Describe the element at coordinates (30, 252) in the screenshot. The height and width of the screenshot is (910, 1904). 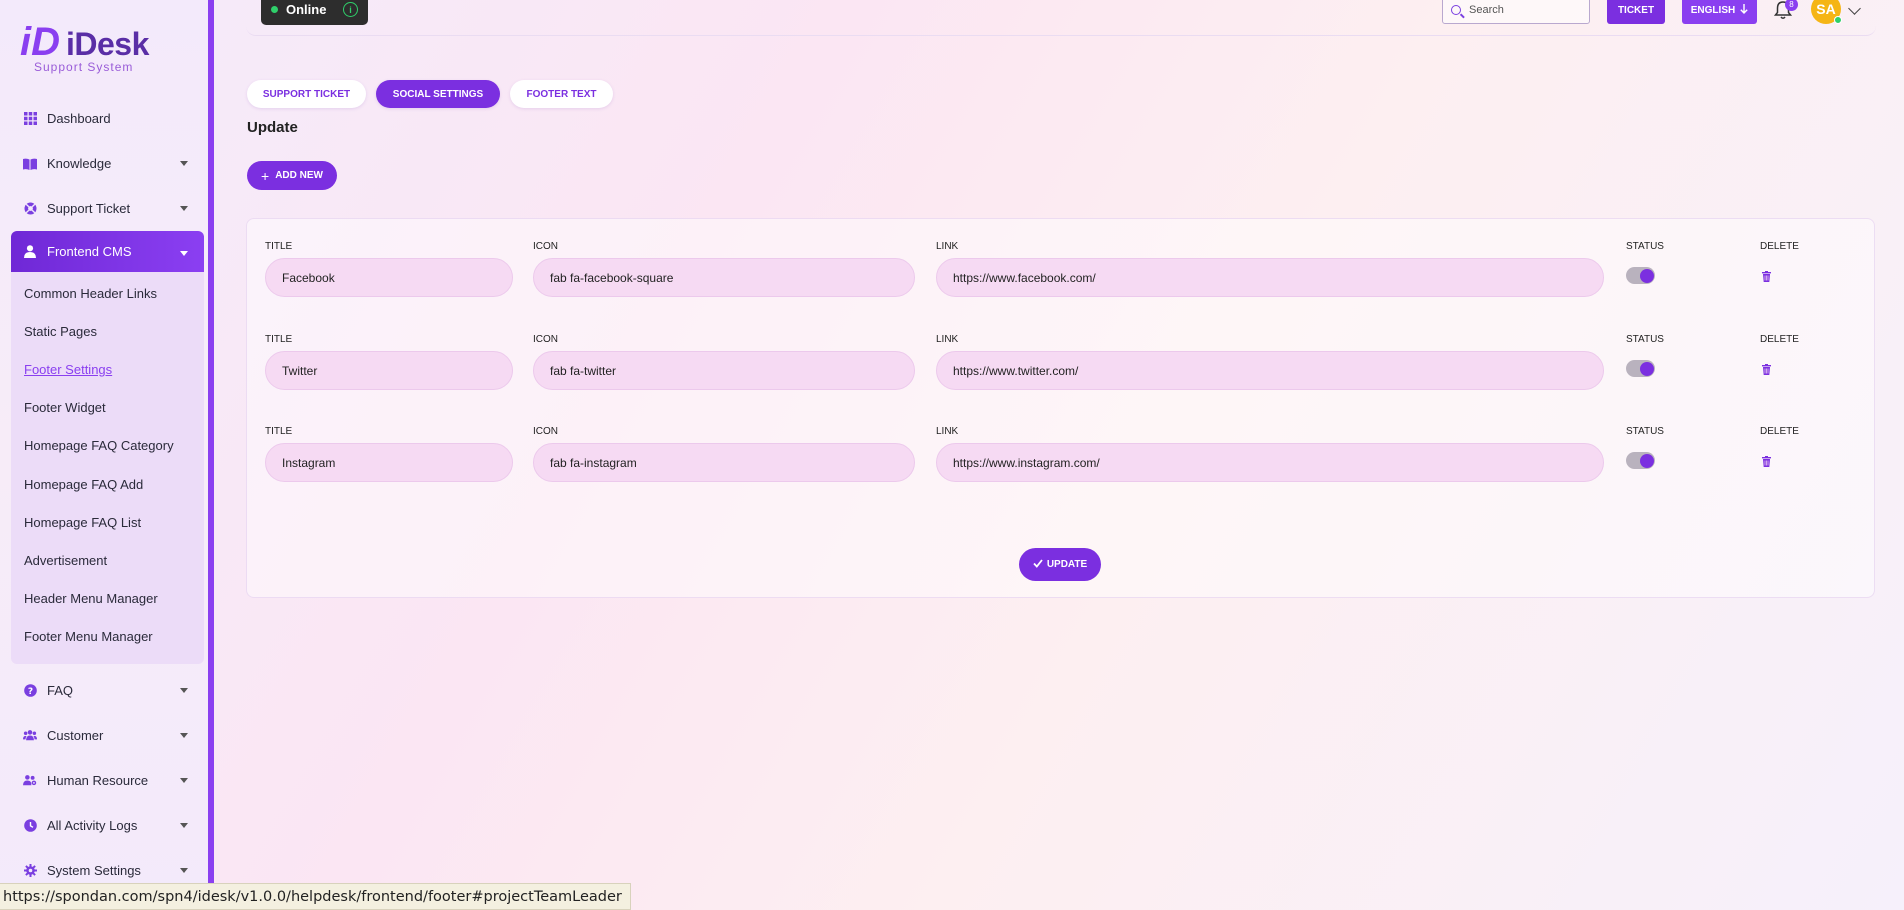
I see `user-icon` at that location.